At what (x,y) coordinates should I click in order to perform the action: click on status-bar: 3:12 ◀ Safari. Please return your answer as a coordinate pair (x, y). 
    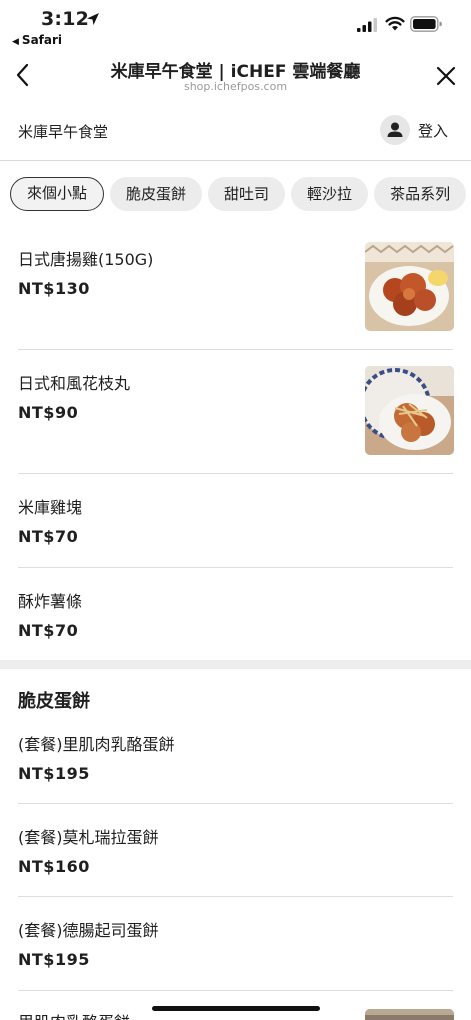
    Looking at the image, I should click on (235, 26).